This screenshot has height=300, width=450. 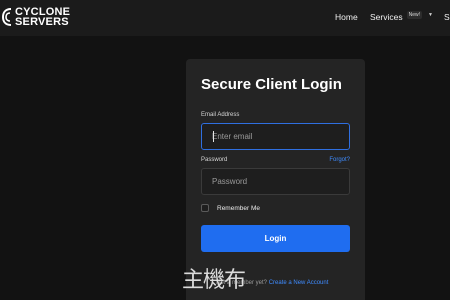 I want to click on nav-home: Home, so click(x=346, y=17).